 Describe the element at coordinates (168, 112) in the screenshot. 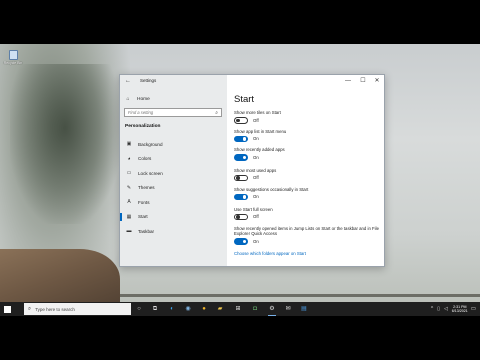

I see `settings-search-input` at that location.